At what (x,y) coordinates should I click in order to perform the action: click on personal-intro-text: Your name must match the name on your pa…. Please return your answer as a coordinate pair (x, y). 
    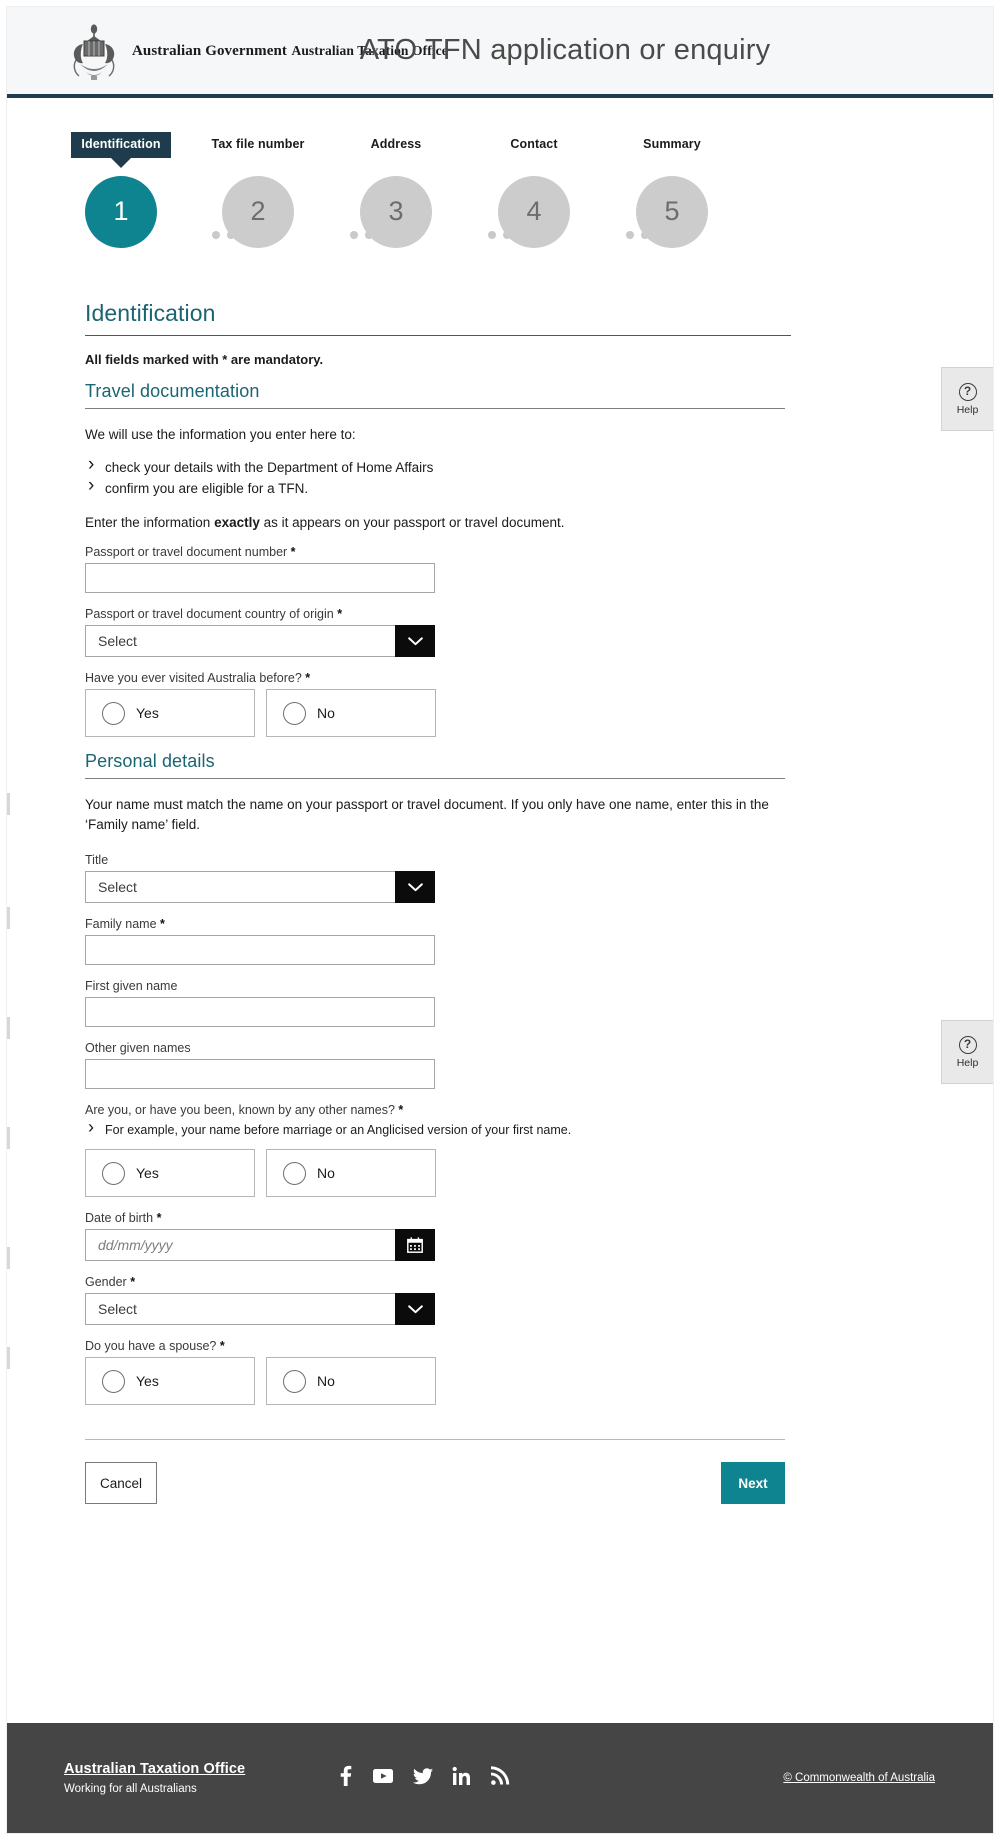
    Looking at the image, I should click on (427, 814).